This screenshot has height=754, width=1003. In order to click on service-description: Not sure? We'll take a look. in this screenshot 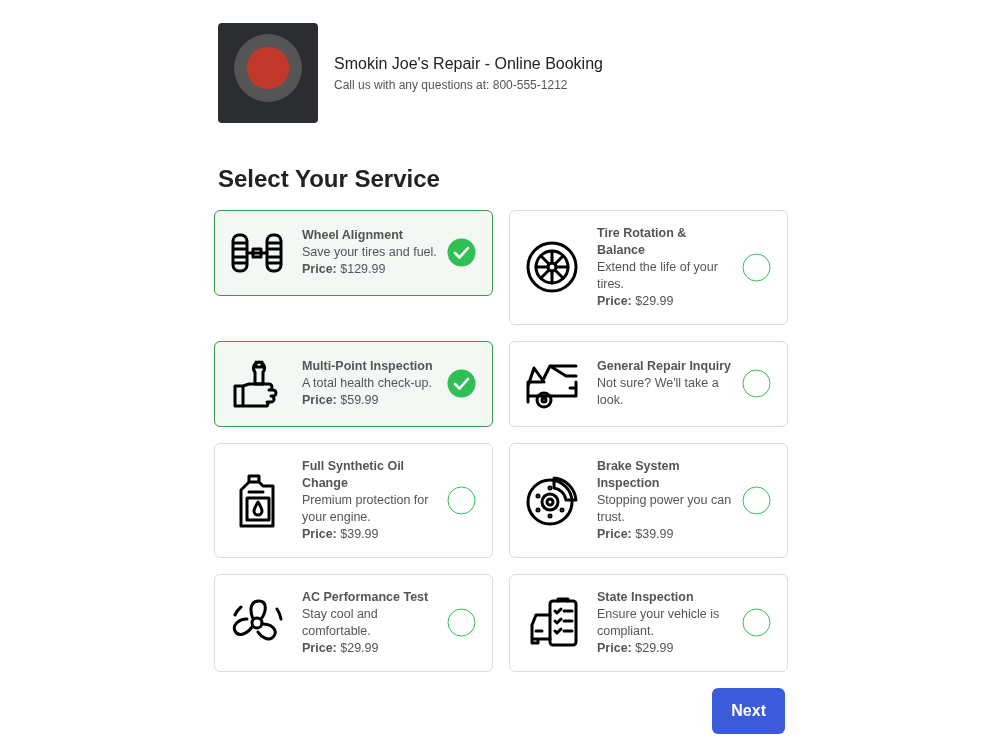, I will do `click(658, 392)`.